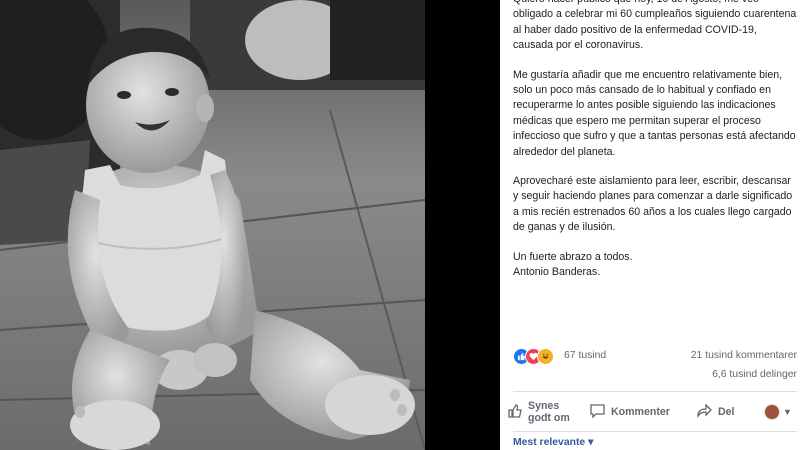 This screenshot has width=800, height=450. Describe the element at coordinates (515, 412) in the screenshot. I see `thumbs-up-icon` at that location.